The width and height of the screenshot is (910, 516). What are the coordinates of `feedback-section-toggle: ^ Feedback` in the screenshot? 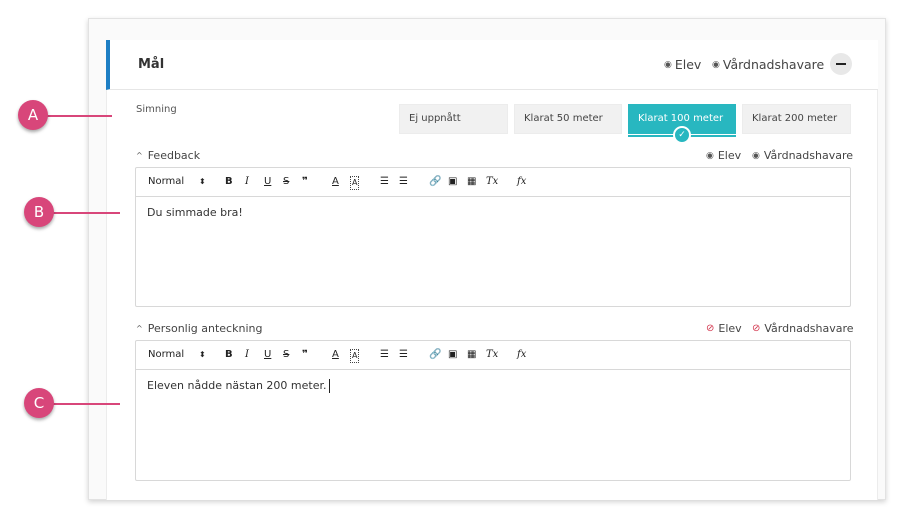 It's located at (168, 155).